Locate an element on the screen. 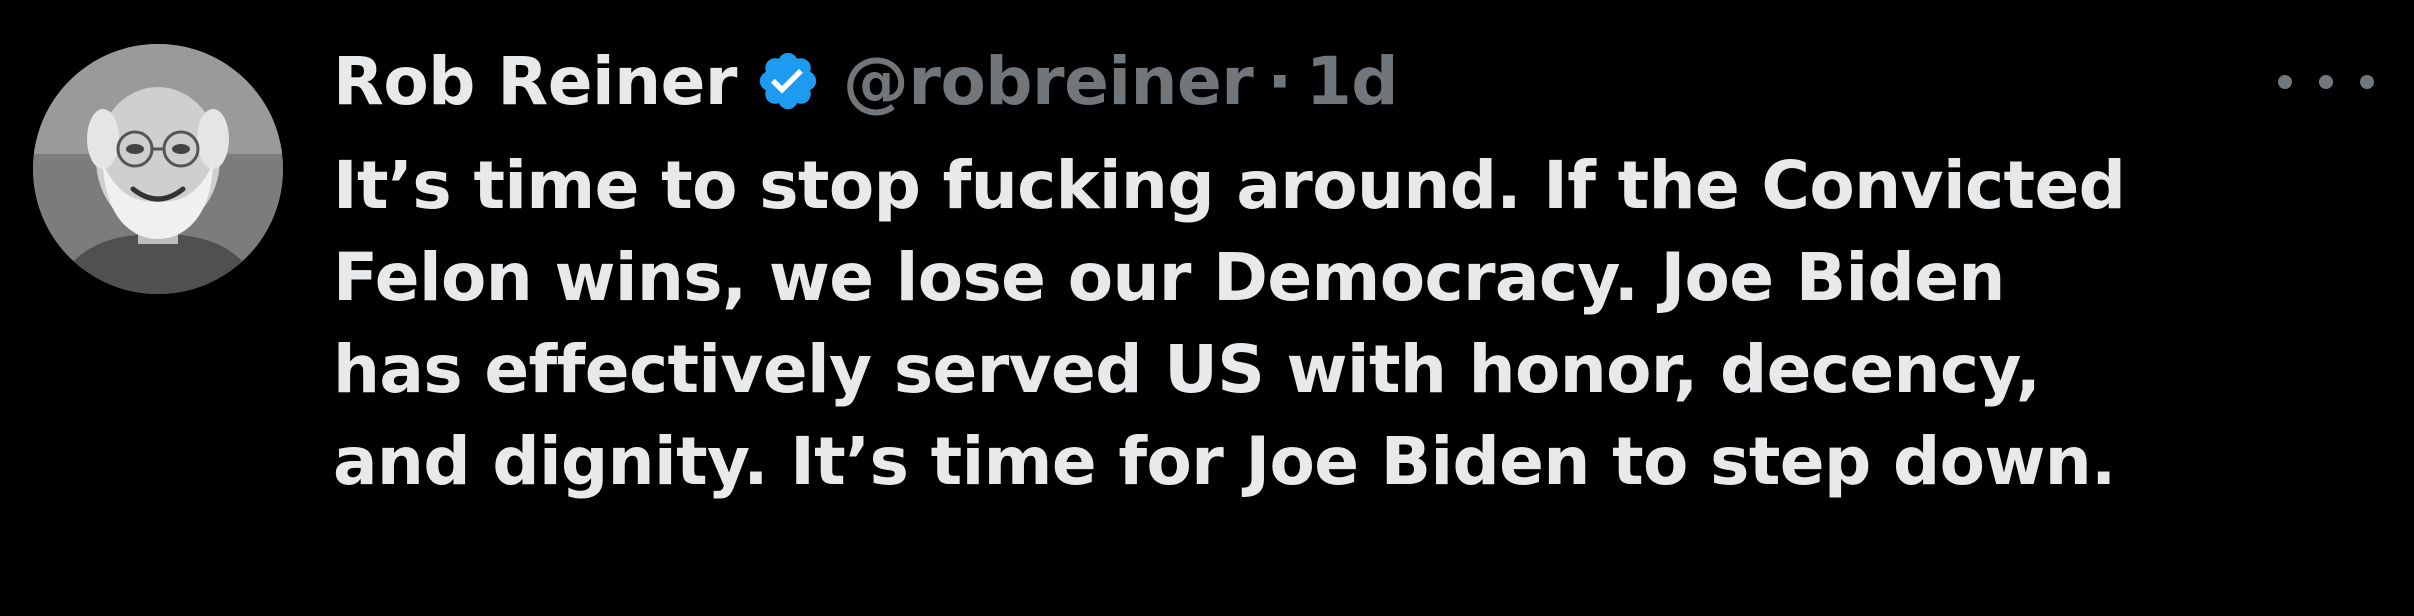  author-display-name: Rob Reiner is located at coordinates (535, 81).